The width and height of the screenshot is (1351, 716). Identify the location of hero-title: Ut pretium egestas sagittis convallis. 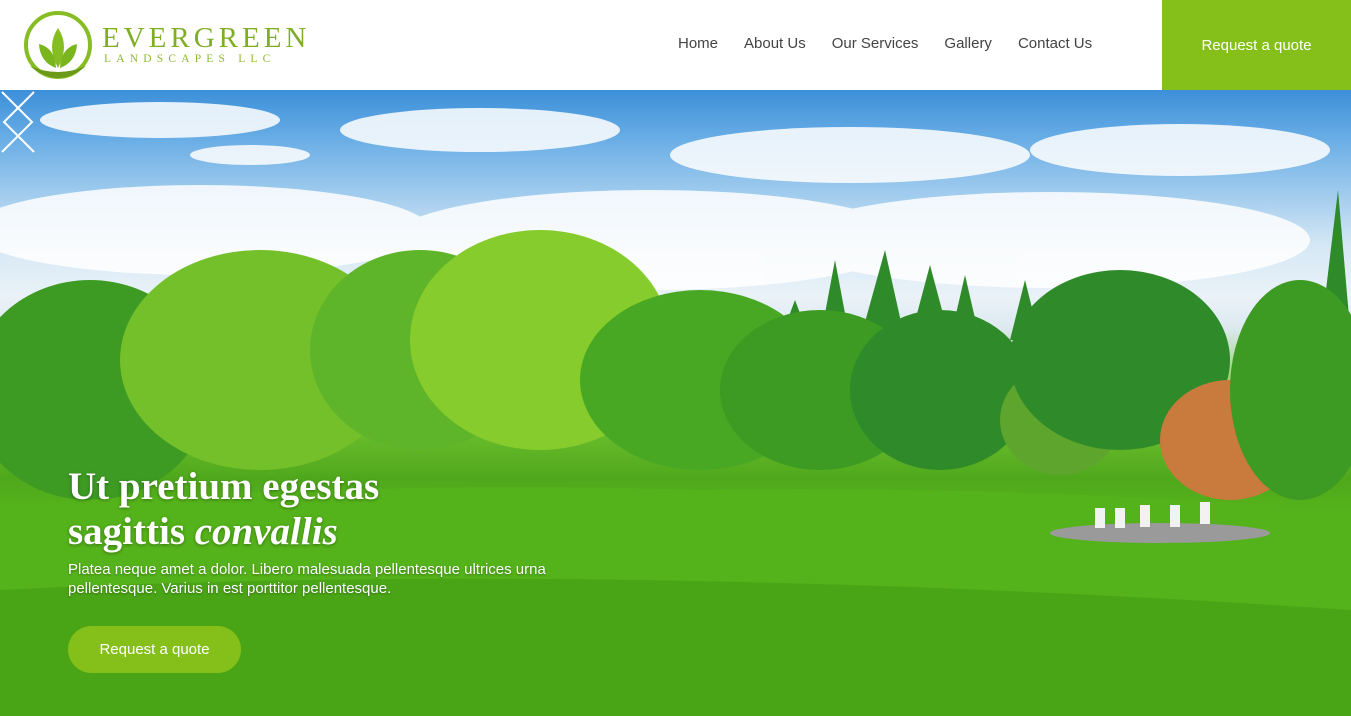
(223, 509).